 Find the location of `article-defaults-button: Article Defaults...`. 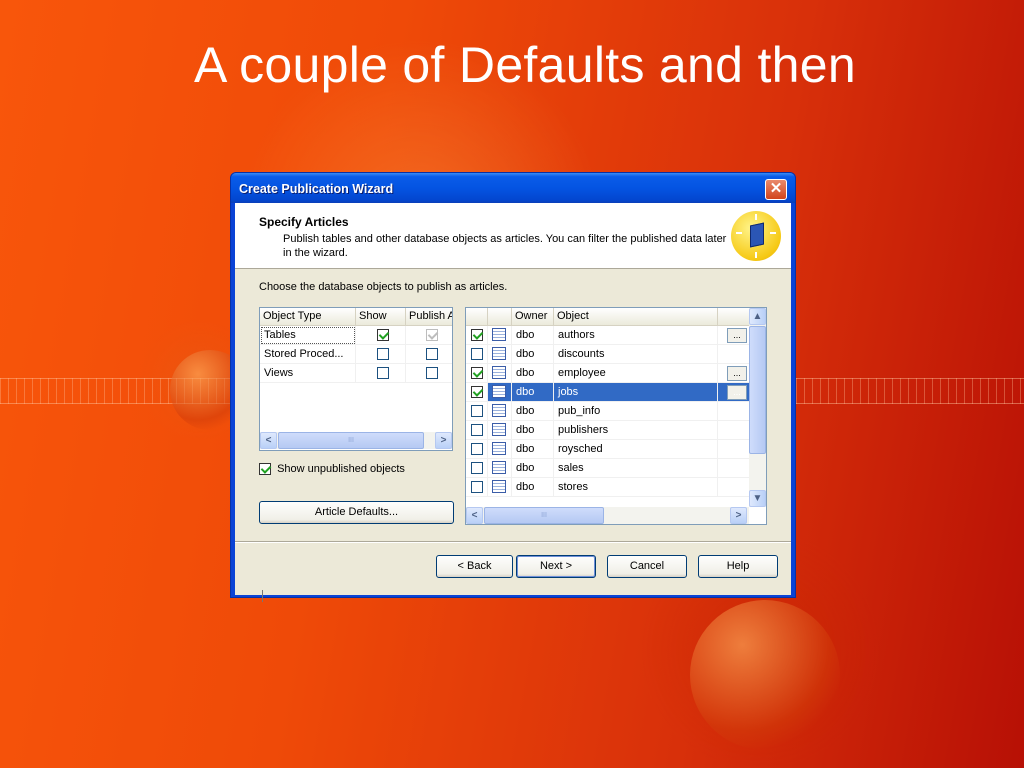

article-defaults-button: Article Defaults... is located at coordinates (356, 512).